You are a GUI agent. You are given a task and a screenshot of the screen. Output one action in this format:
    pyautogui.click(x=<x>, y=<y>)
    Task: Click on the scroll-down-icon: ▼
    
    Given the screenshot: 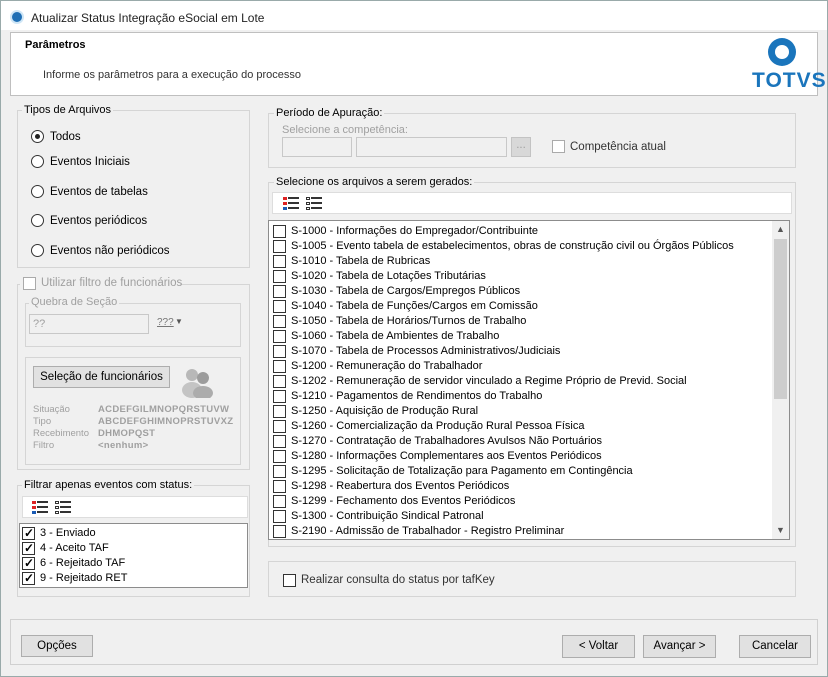 What is the action you would take?
    pyautogui.click(x=780, y=530)
    